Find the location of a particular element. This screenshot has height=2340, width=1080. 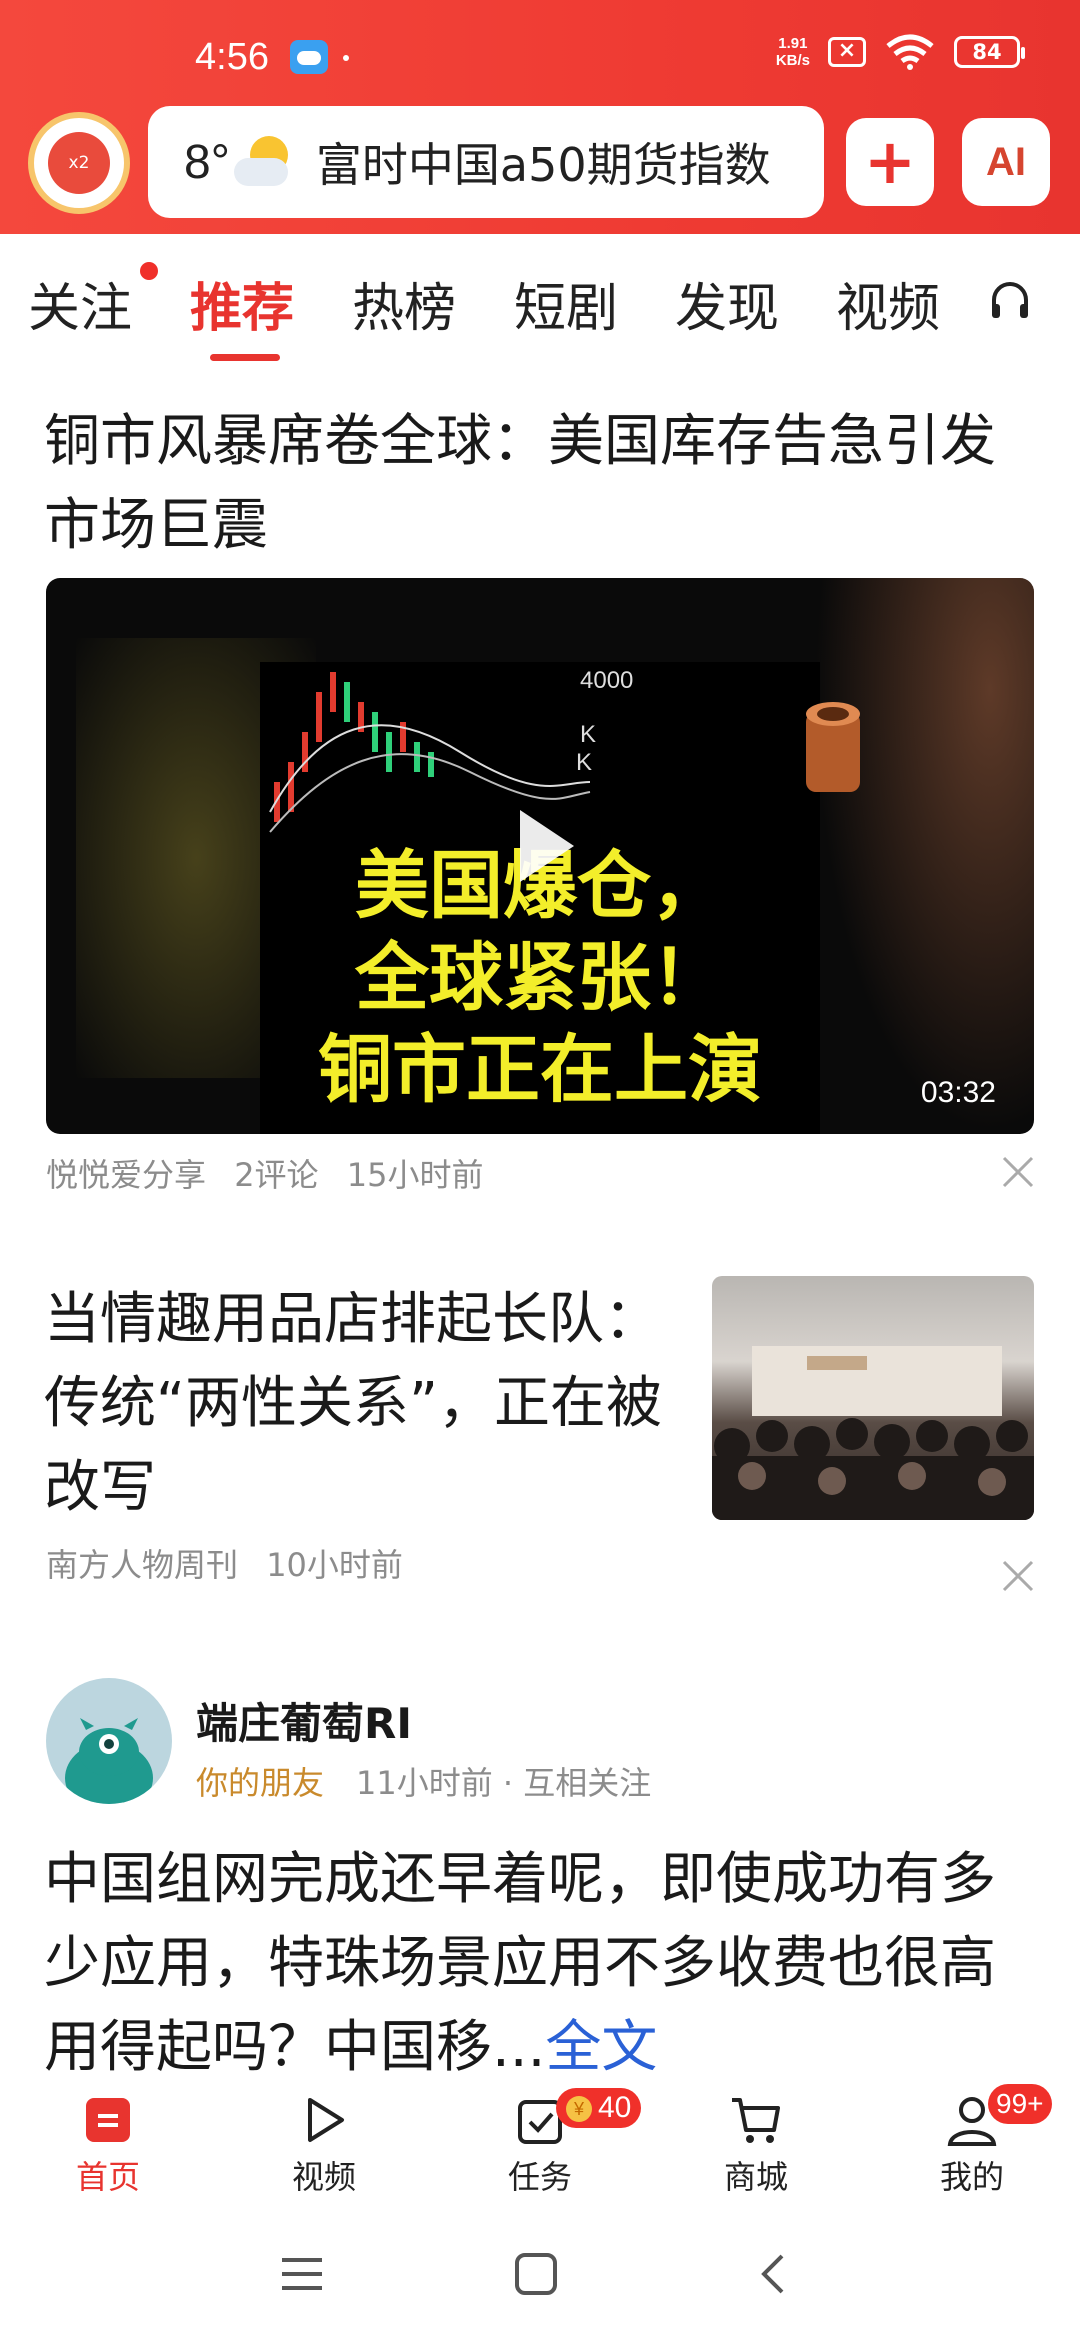

status-time: 4:56 is located at coordinates (232, 57).